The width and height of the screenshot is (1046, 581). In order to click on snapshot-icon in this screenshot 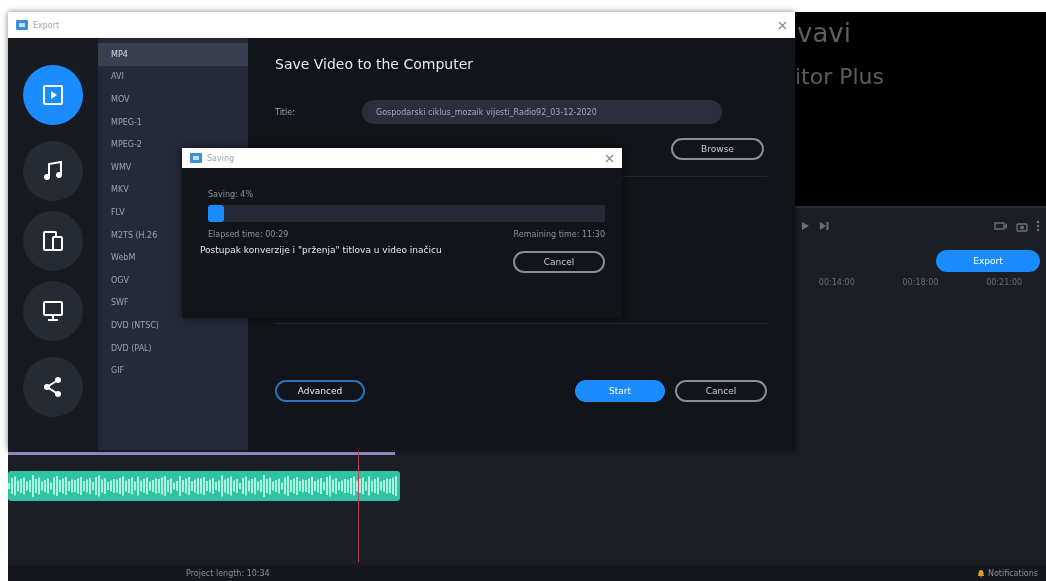, I will do `click(1022, 226)`.